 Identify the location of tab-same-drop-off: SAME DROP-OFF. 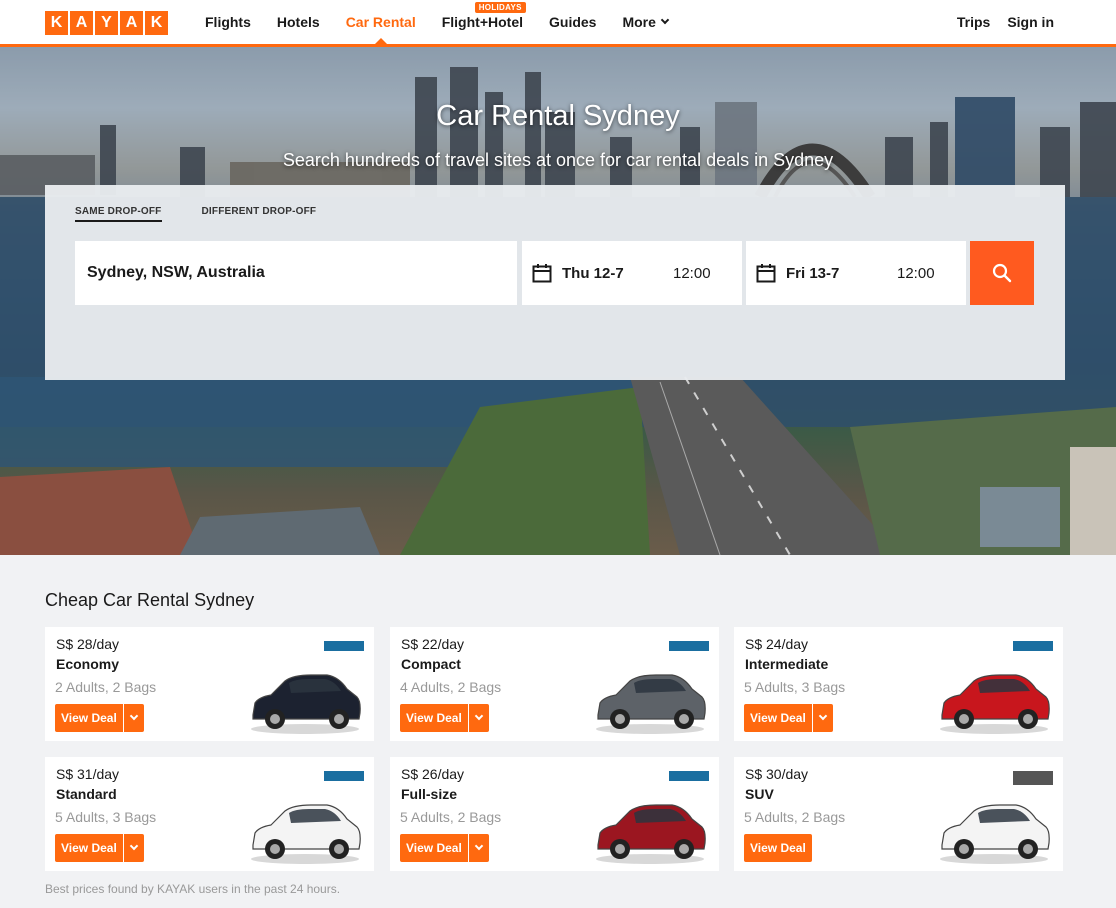
(118, 214).